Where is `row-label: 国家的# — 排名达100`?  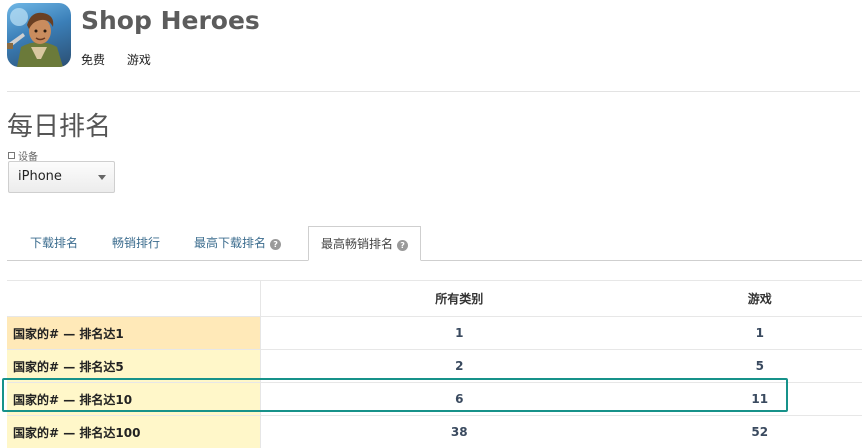 row-label: 国家的# — 排名达100 is located at coordinates (134, 432).